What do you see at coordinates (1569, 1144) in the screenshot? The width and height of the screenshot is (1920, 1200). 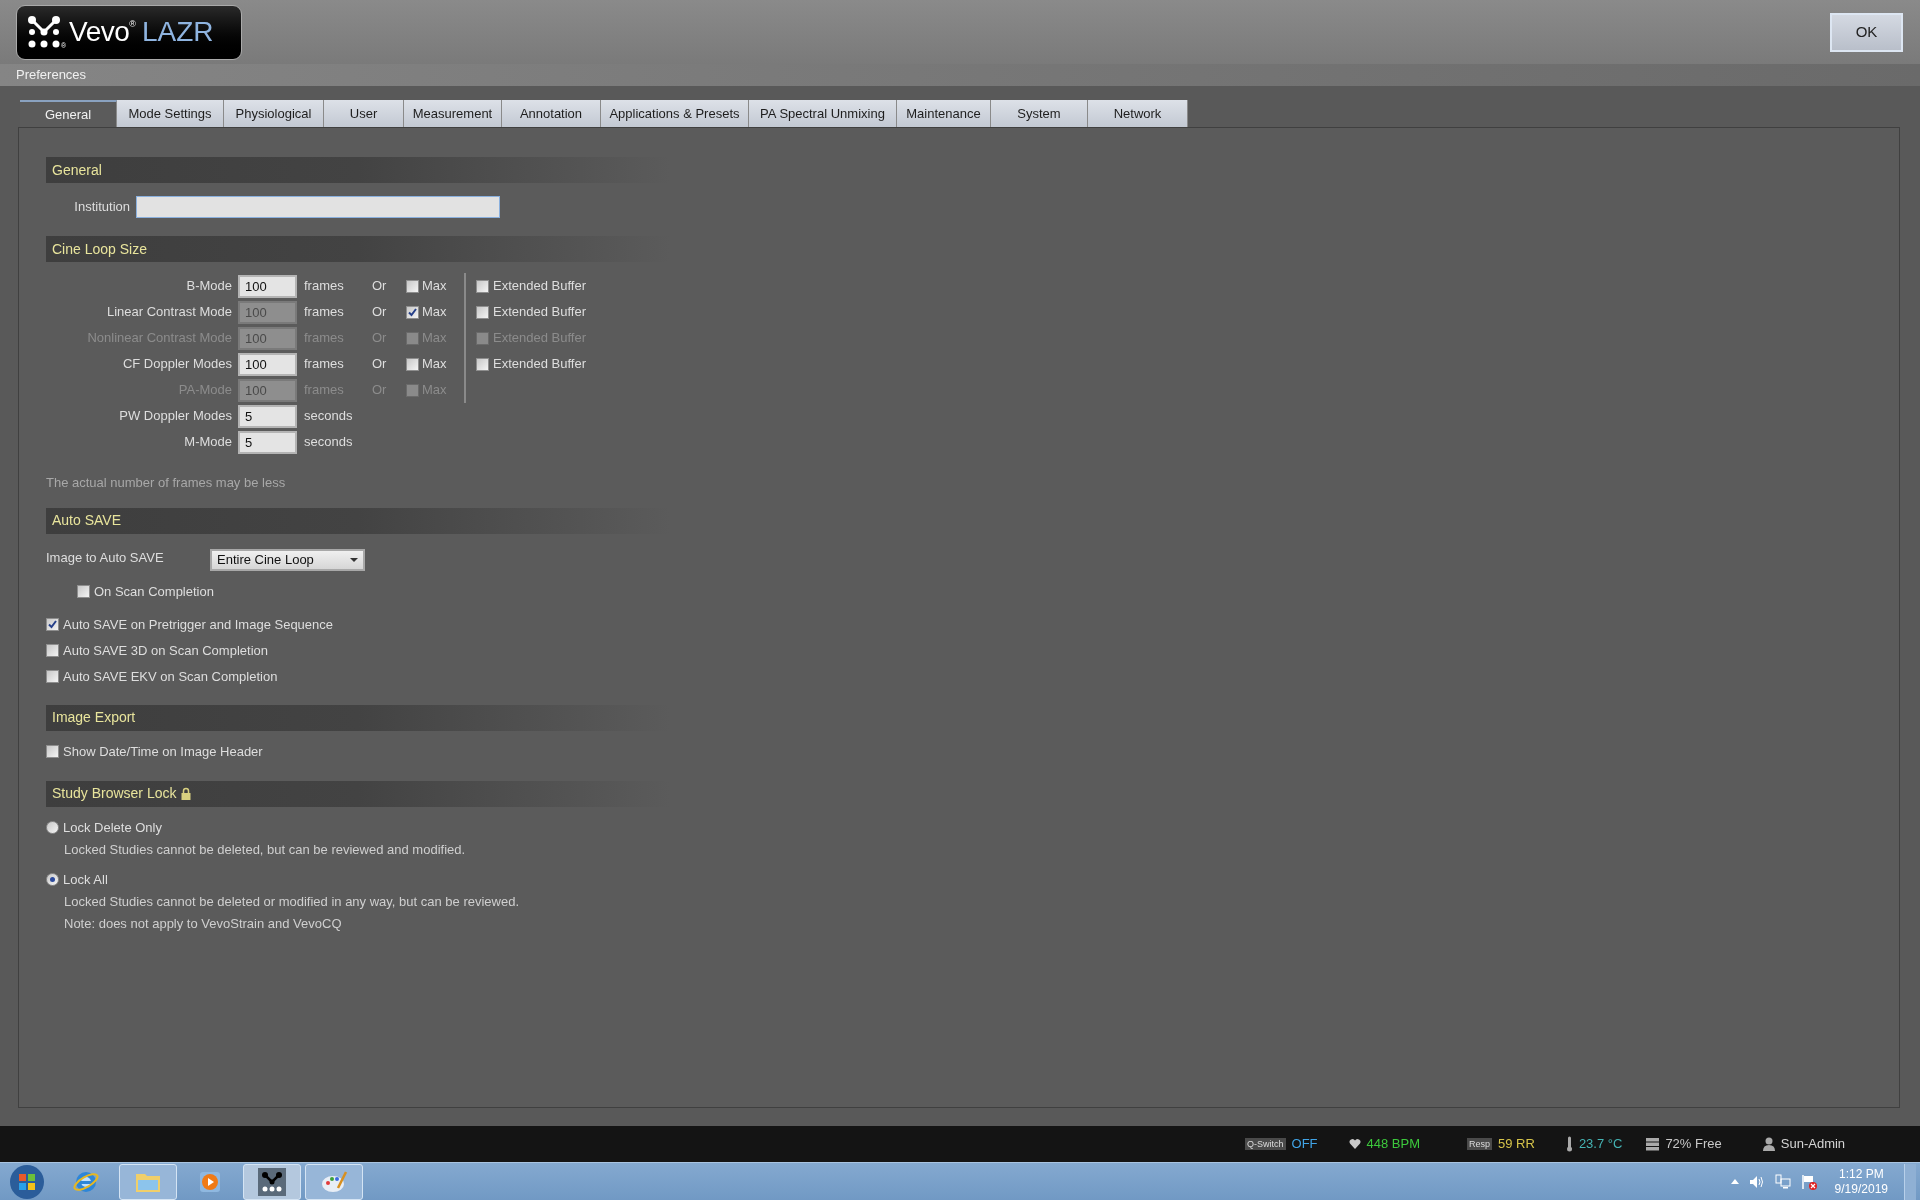 I see `thermometer-icon` at bounding box center [1569, 1144].